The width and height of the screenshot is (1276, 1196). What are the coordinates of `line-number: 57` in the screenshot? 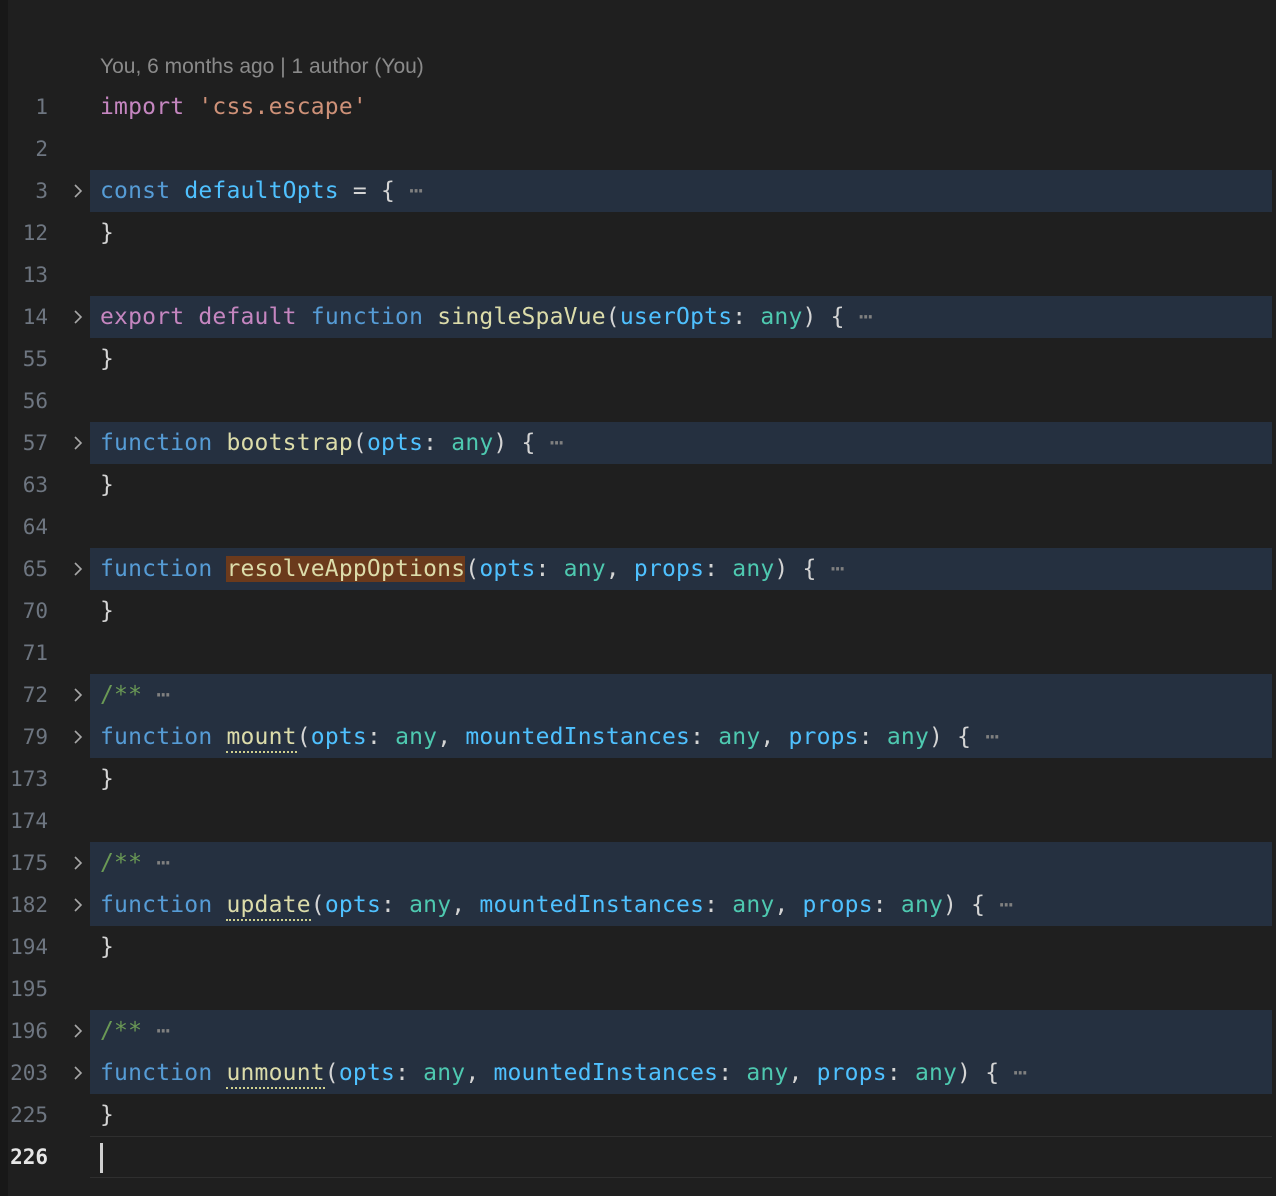 It's located at (24, 443).